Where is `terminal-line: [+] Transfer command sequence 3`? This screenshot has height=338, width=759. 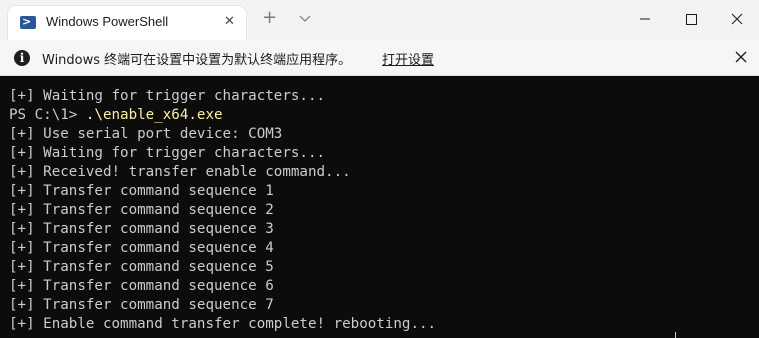
terminal-line: [+] Transfer command sequence 3 is located at coordinates (141, 229).